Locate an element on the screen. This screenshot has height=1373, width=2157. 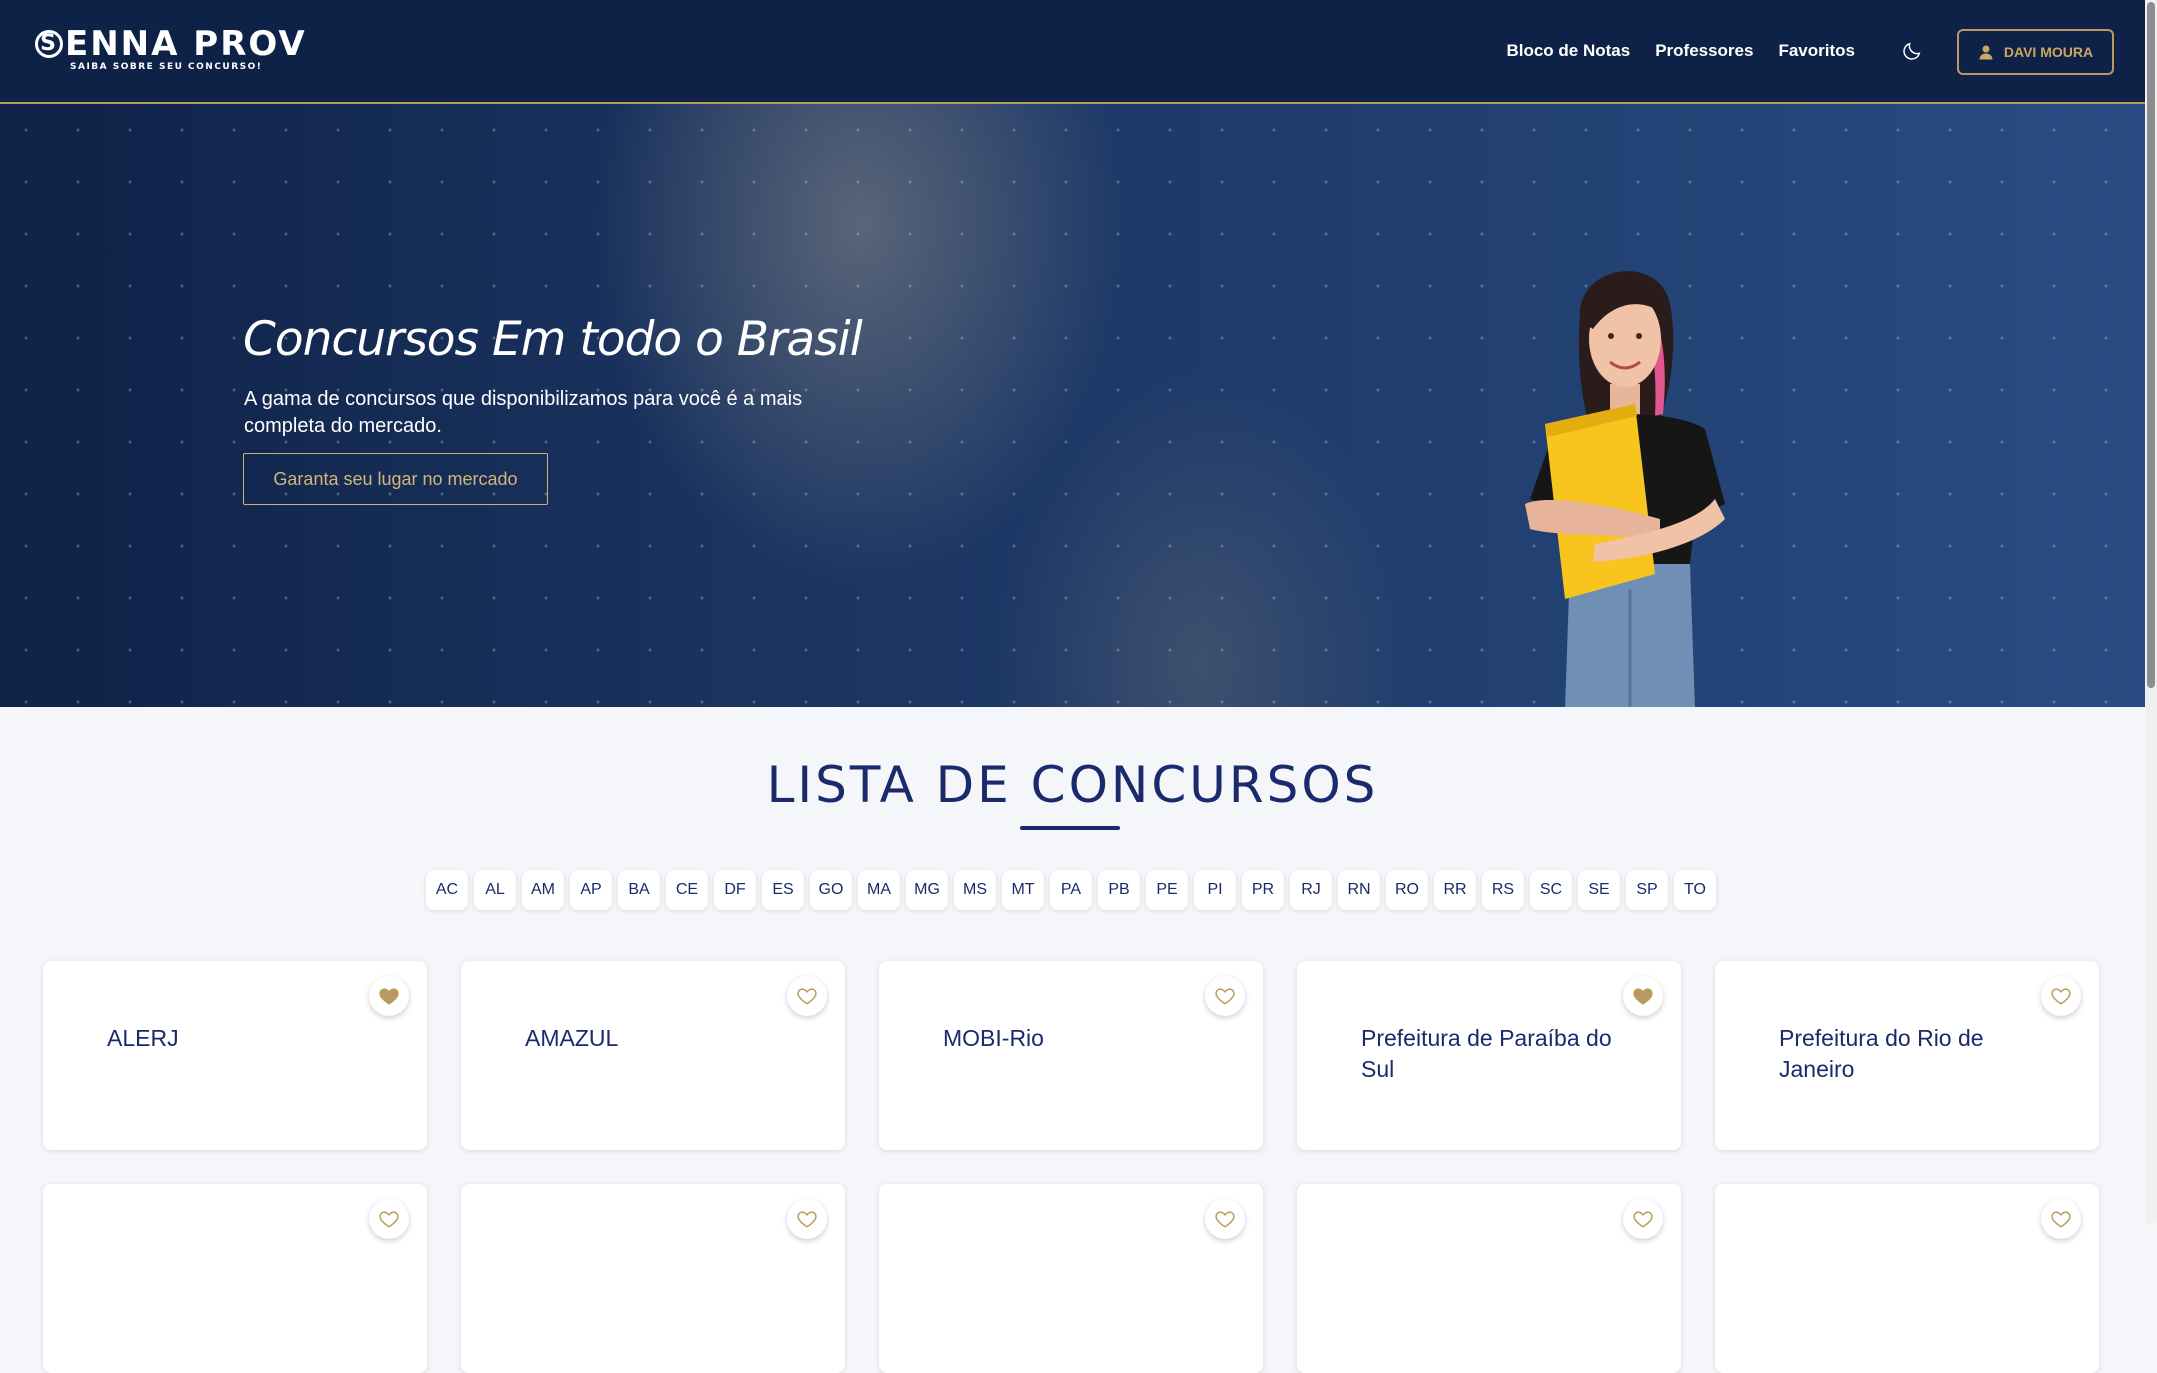
state-filter-pi: PI is located at coordinates (1215, 890).